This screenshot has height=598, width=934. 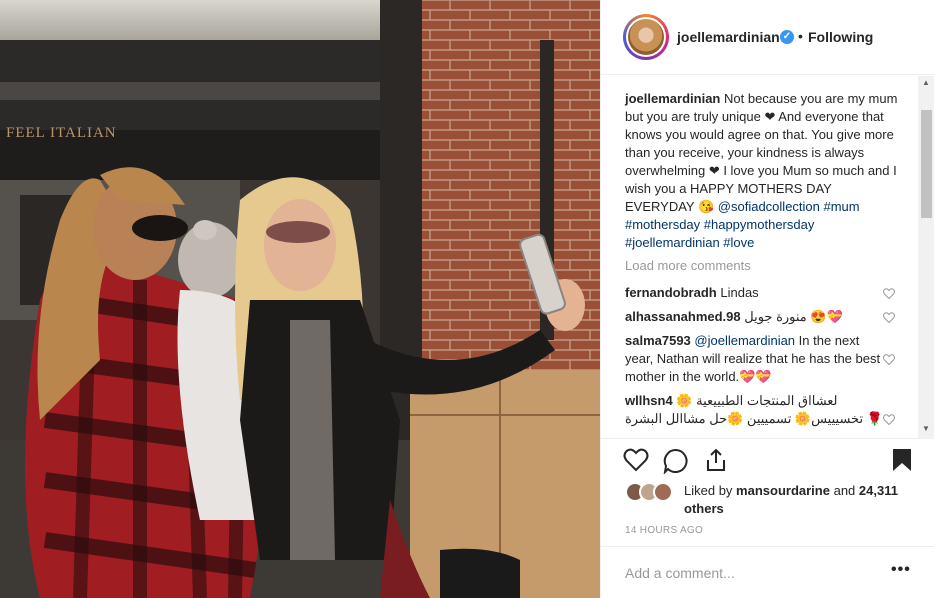 What do you see at coordinates (840, 37) in the screenshot?
I see `following-button: Following` at bounding box center [840, 37].